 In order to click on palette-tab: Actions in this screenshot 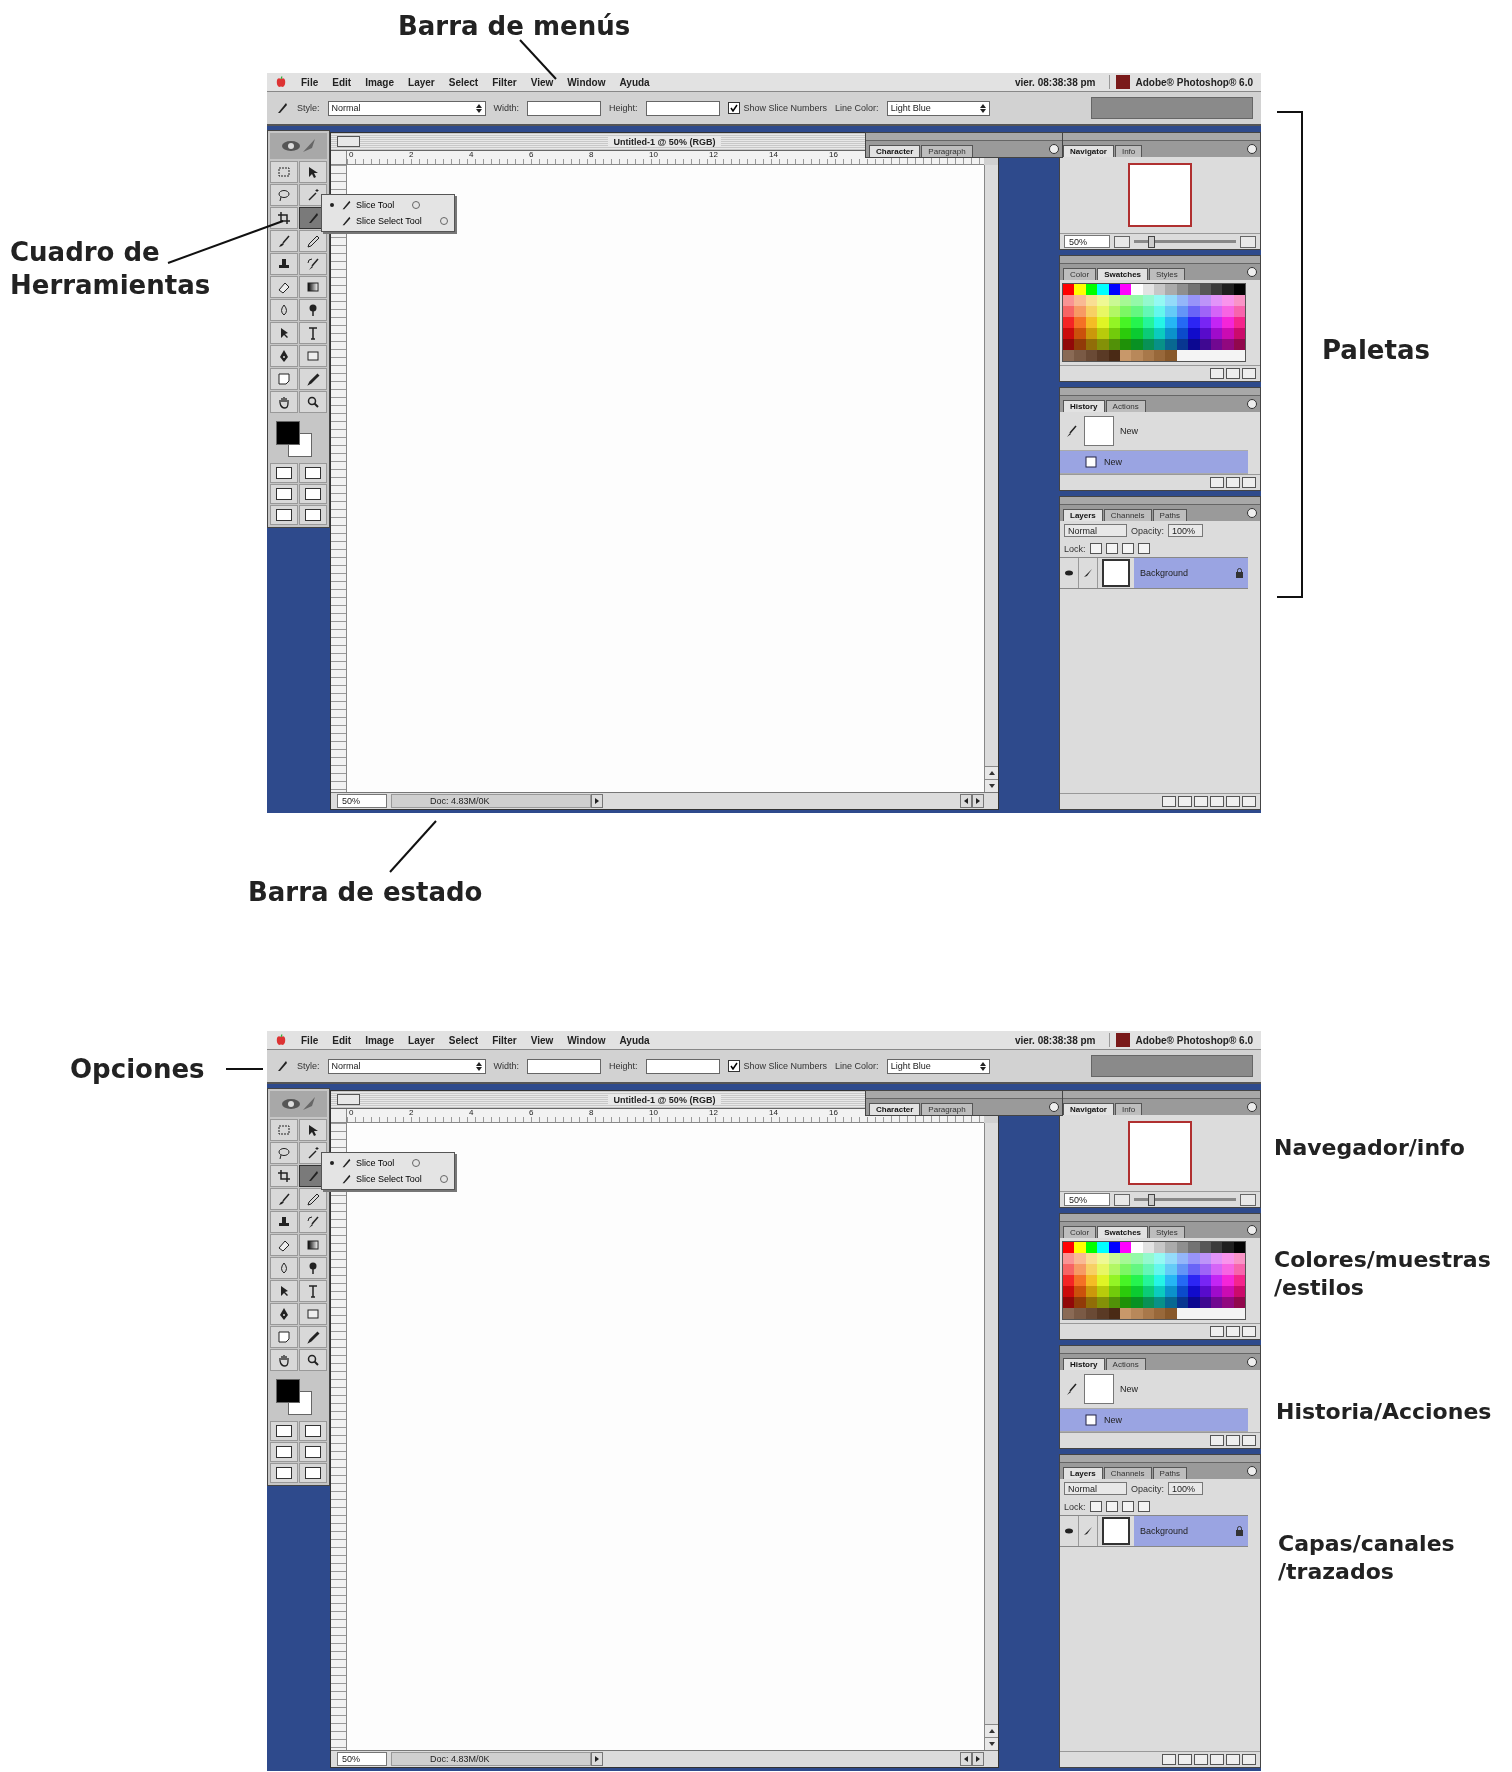, I will do `click(1125, 1364)`.